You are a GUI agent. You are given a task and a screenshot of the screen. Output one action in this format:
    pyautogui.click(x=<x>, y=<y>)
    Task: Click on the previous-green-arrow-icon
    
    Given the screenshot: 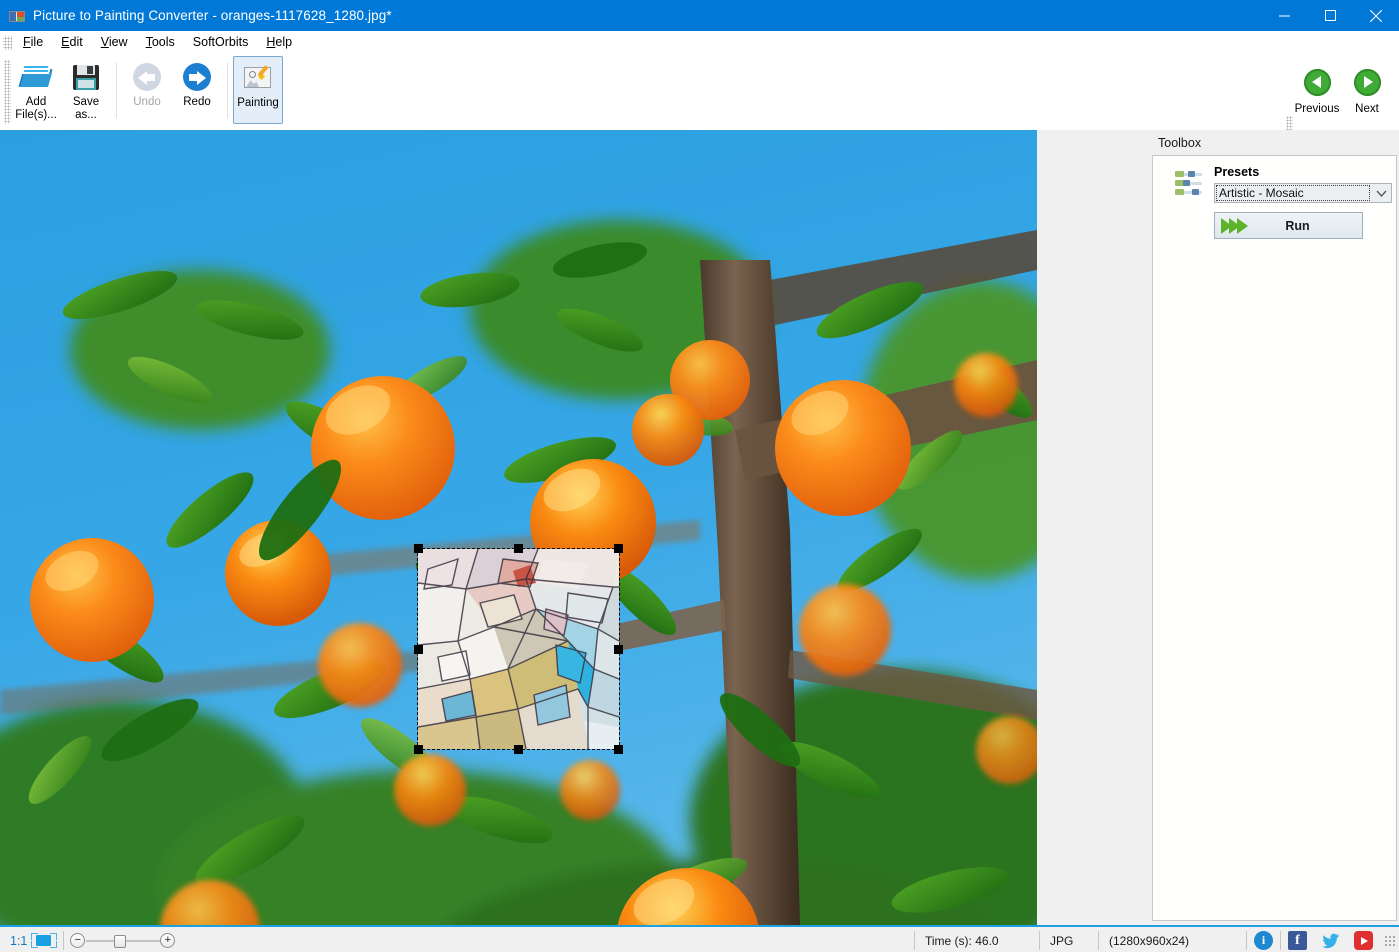 What is the action you would take?
    pyautogui.click(x=1317, y=82)
    